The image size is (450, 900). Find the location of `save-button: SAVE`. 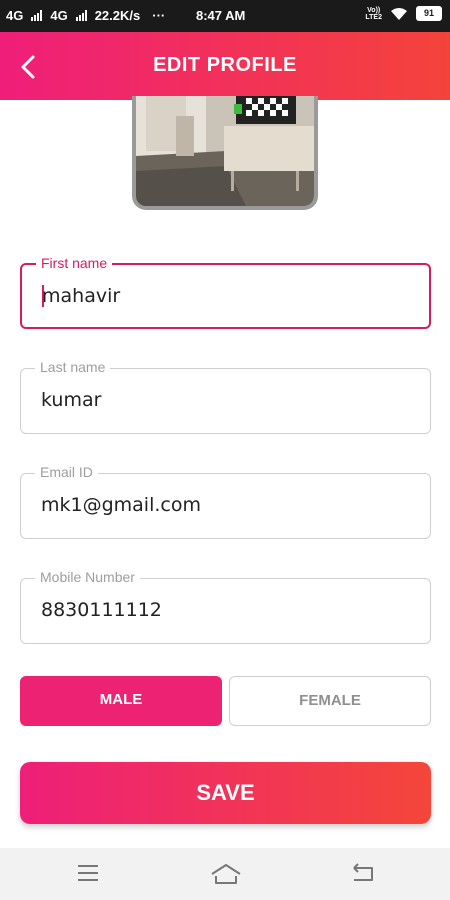

save-button: SAVE is located at coordinates (225, 793).